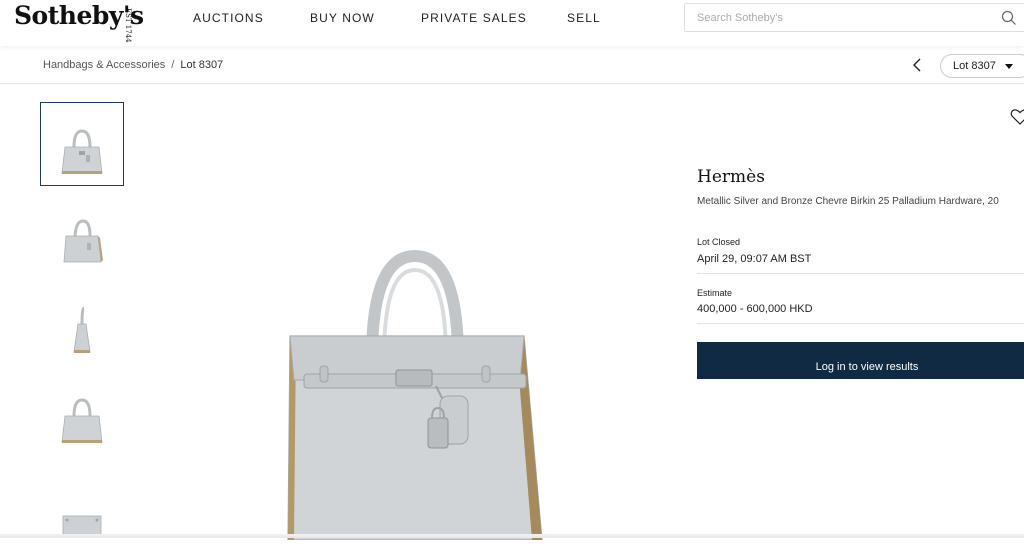 The width and height of the screenshot is (1024, 546). Describe the element at coordinates (415, 394) in the screenshot. I see `main-product-image` at that location.